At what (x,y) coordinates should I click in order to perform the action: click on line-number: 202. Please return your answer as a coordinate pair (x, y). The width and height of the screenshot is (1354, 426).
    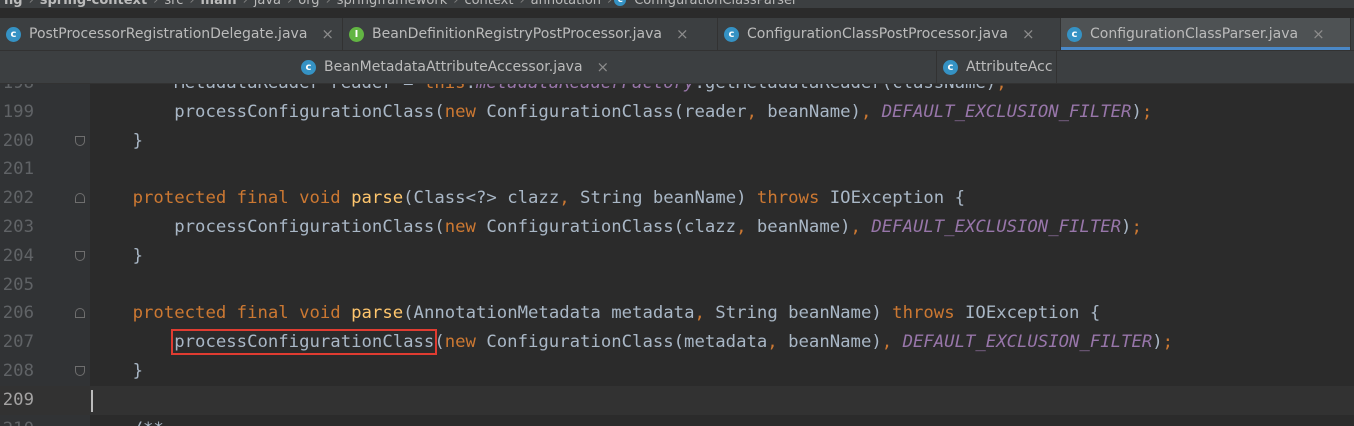
    Looking at the image, I should click on (18, 198).